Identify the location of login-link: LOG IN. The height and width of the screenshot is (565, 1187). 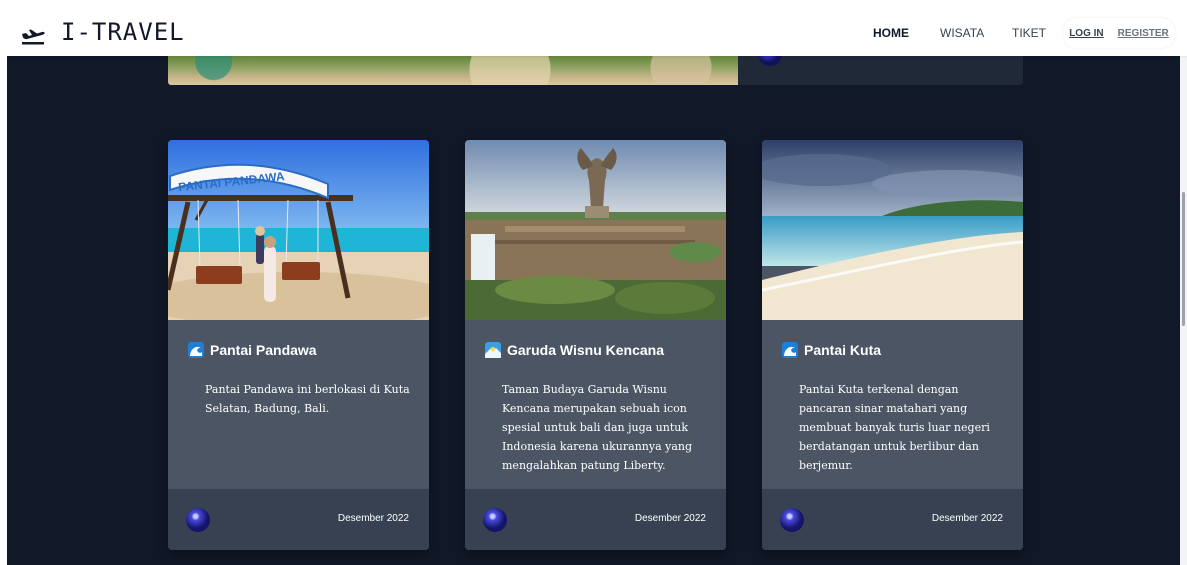
(1086, 33).